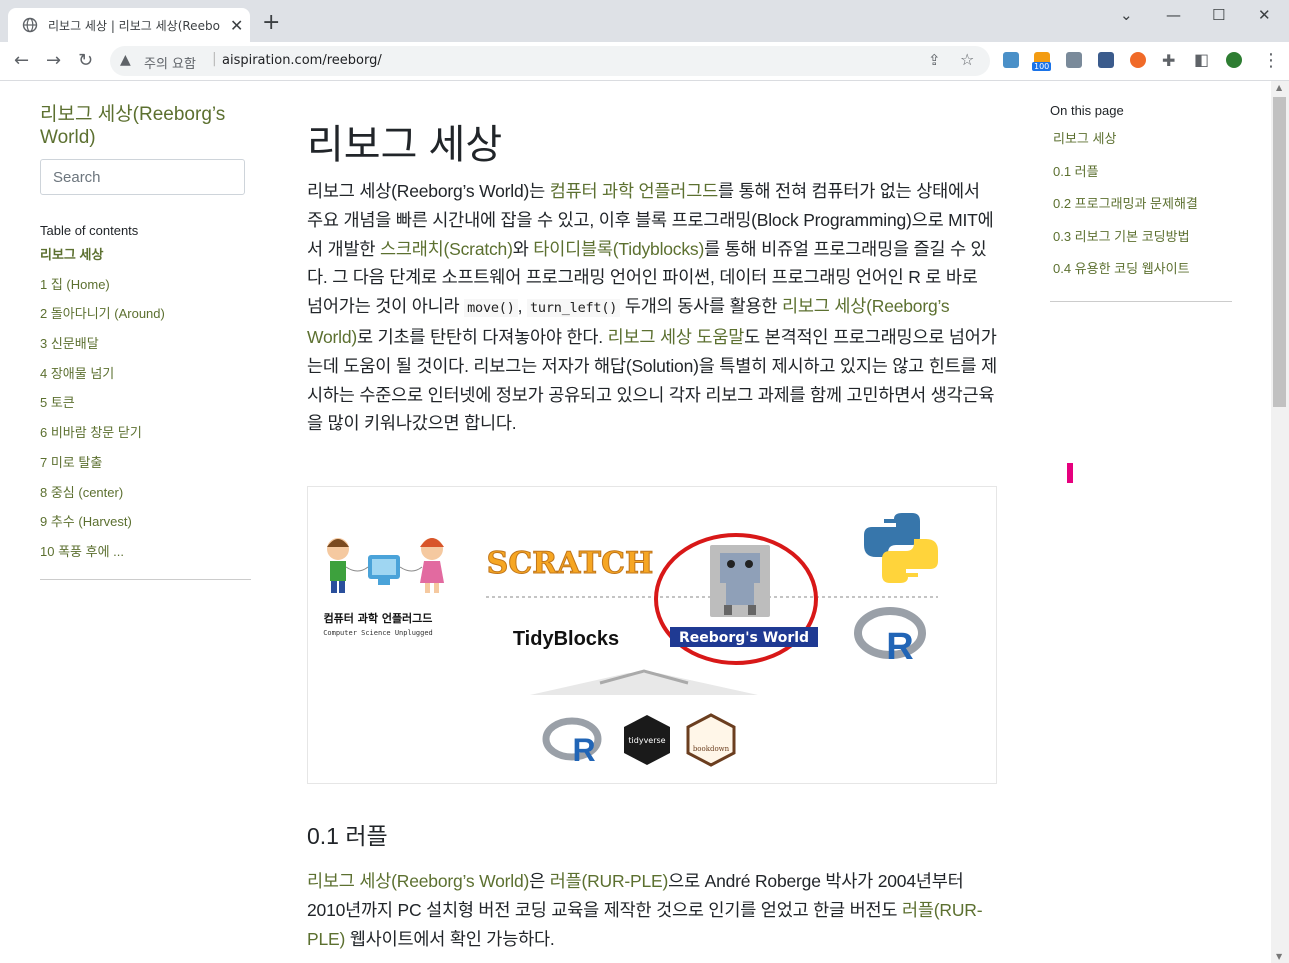  What do you see at coordinates (701, 306) in the screenshot?
I see `text: 두개의 동사를 활용한` at bounding box center [701, 306].